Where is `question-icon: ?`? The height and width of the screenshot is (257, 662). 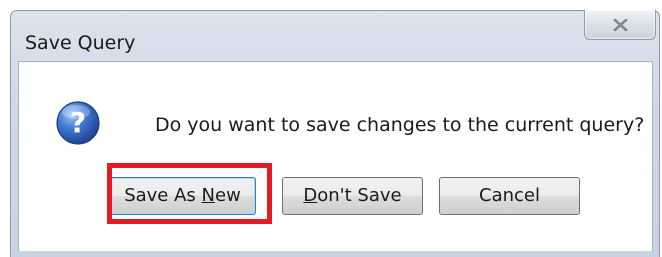
question-icon: ? is located at coordinates (78, 123).